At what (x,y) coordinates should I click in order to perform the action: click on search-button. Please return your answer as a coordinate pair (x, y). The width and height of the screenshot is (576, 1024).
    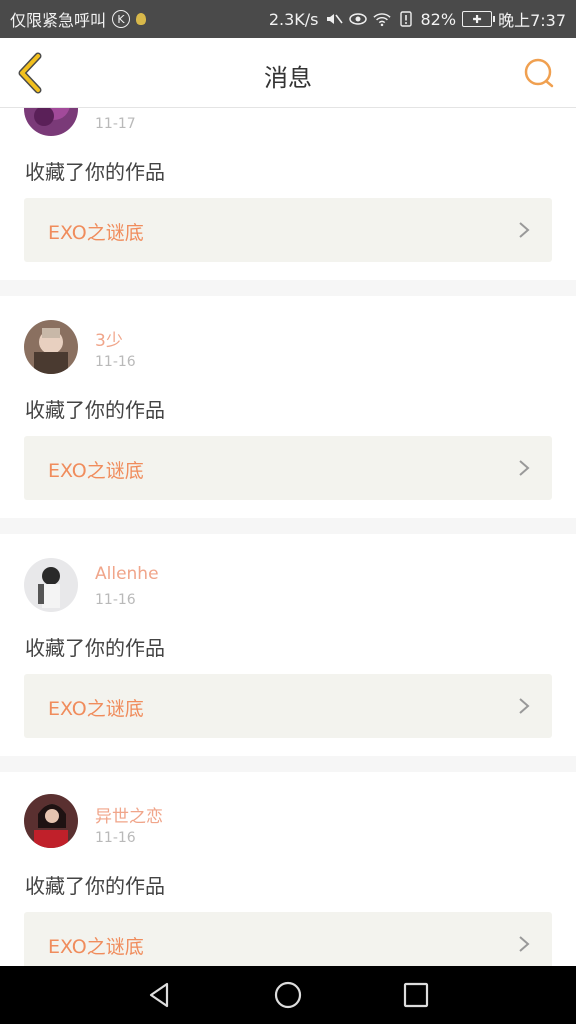
    Looking at the image, I should click on (539, 73).